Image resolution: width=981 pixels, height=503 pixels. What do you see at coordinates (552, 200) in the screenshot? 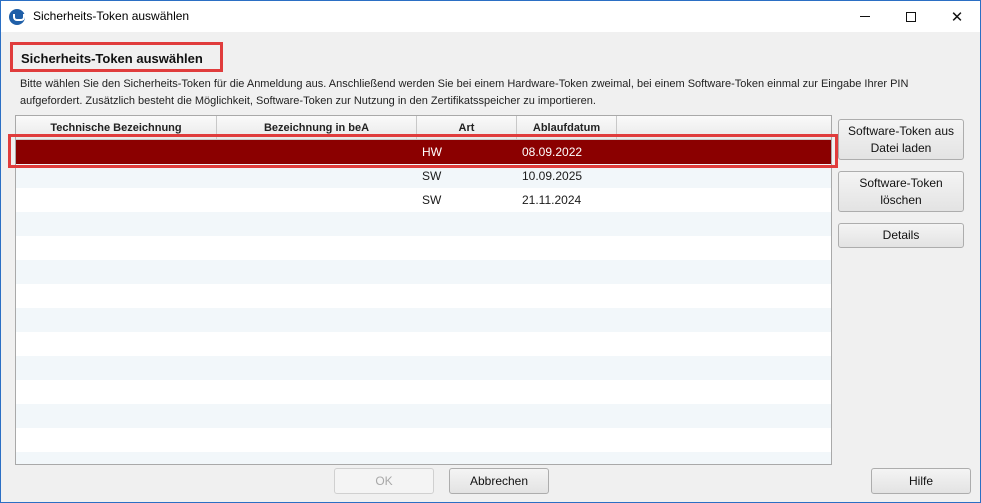
I see `cell-expiry: 21.11.2024` at bounding box center [552, 200].